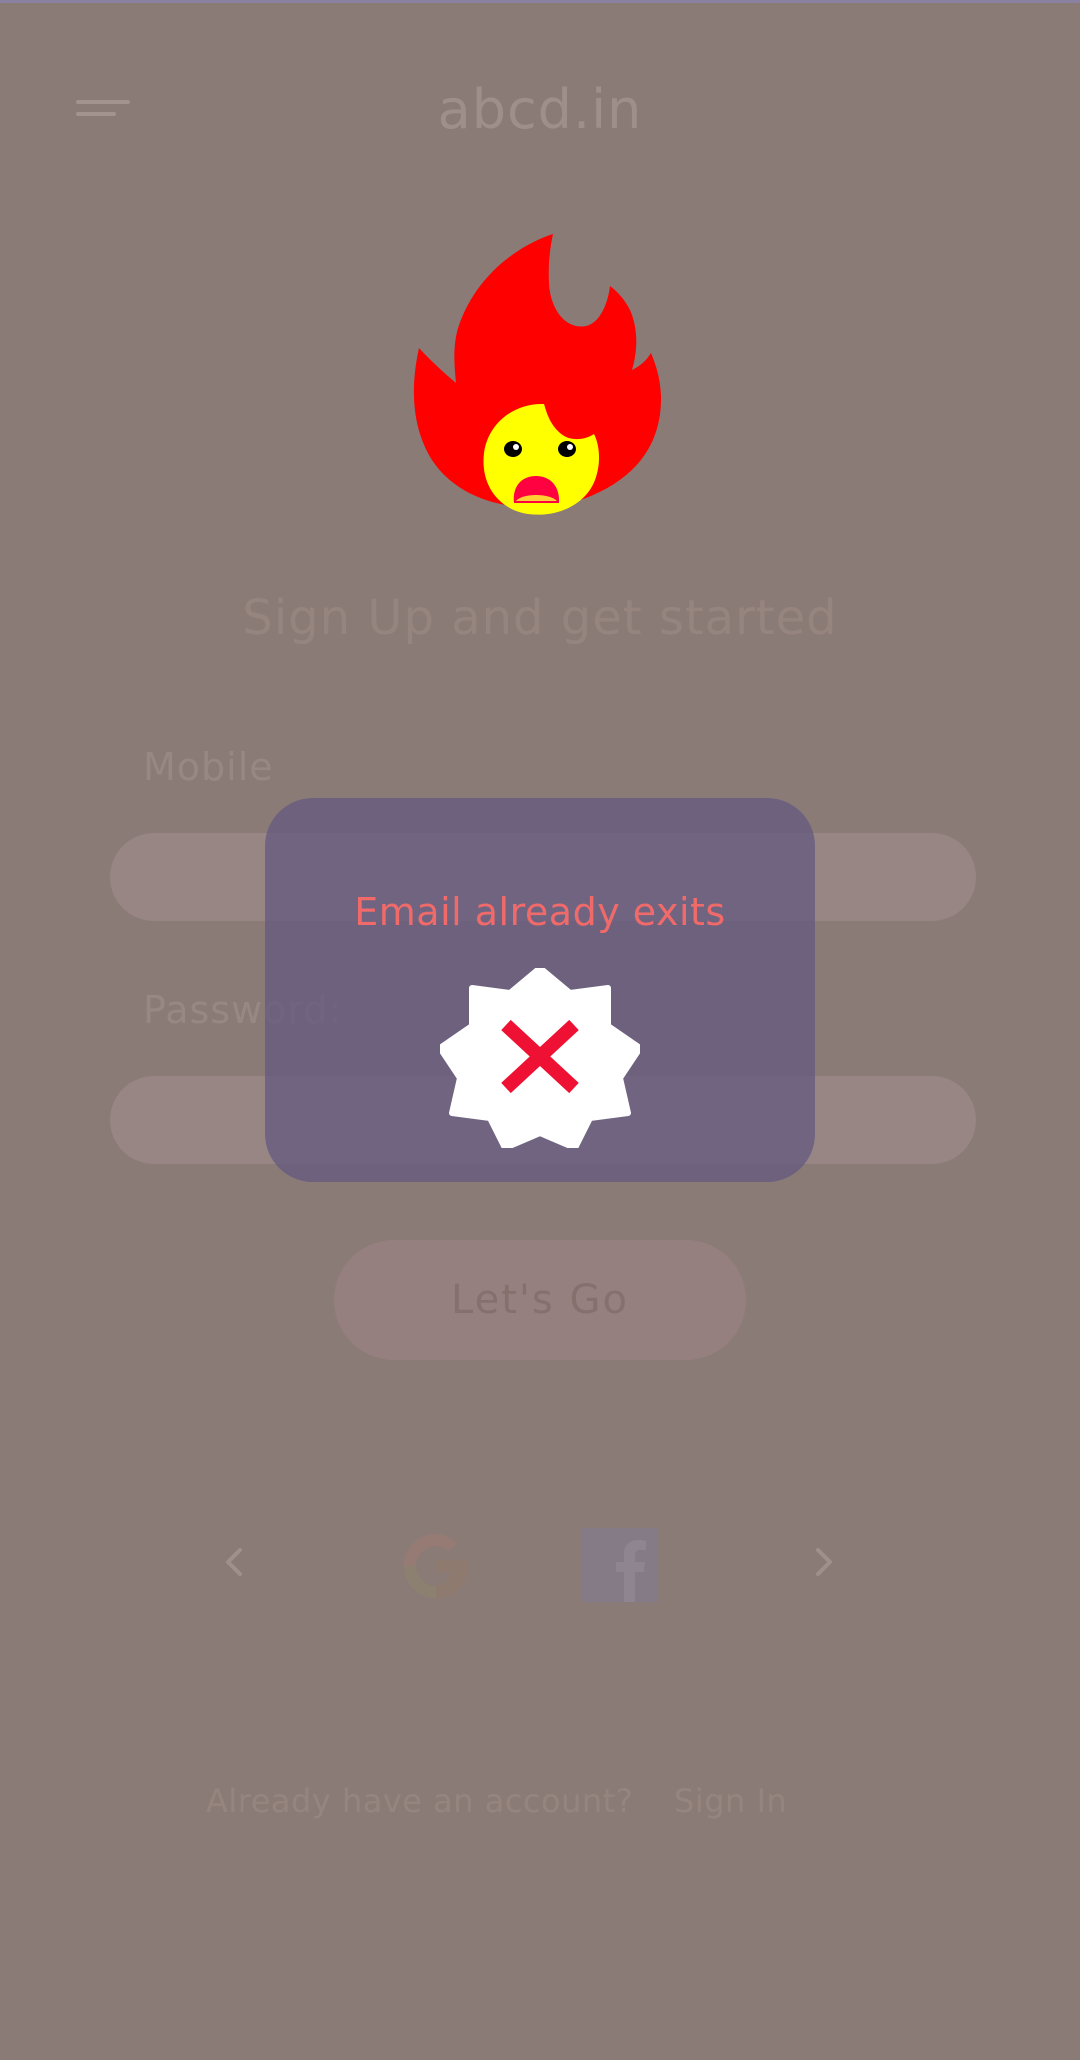  I want to click on mobile-label: Mobile, so click(208, 767).